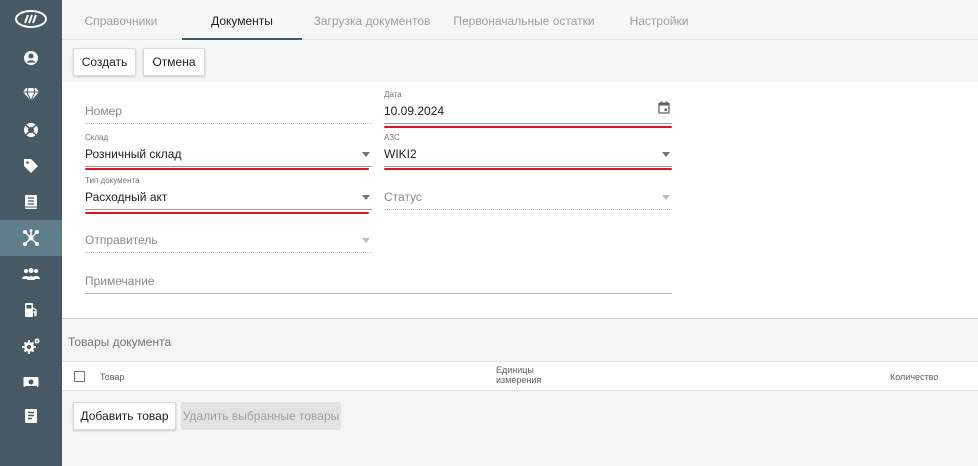  What do you see at coordinates (121, 20) in the screenshot?
I see `tab-directories: Справочники` at bounding box center [121, 20].